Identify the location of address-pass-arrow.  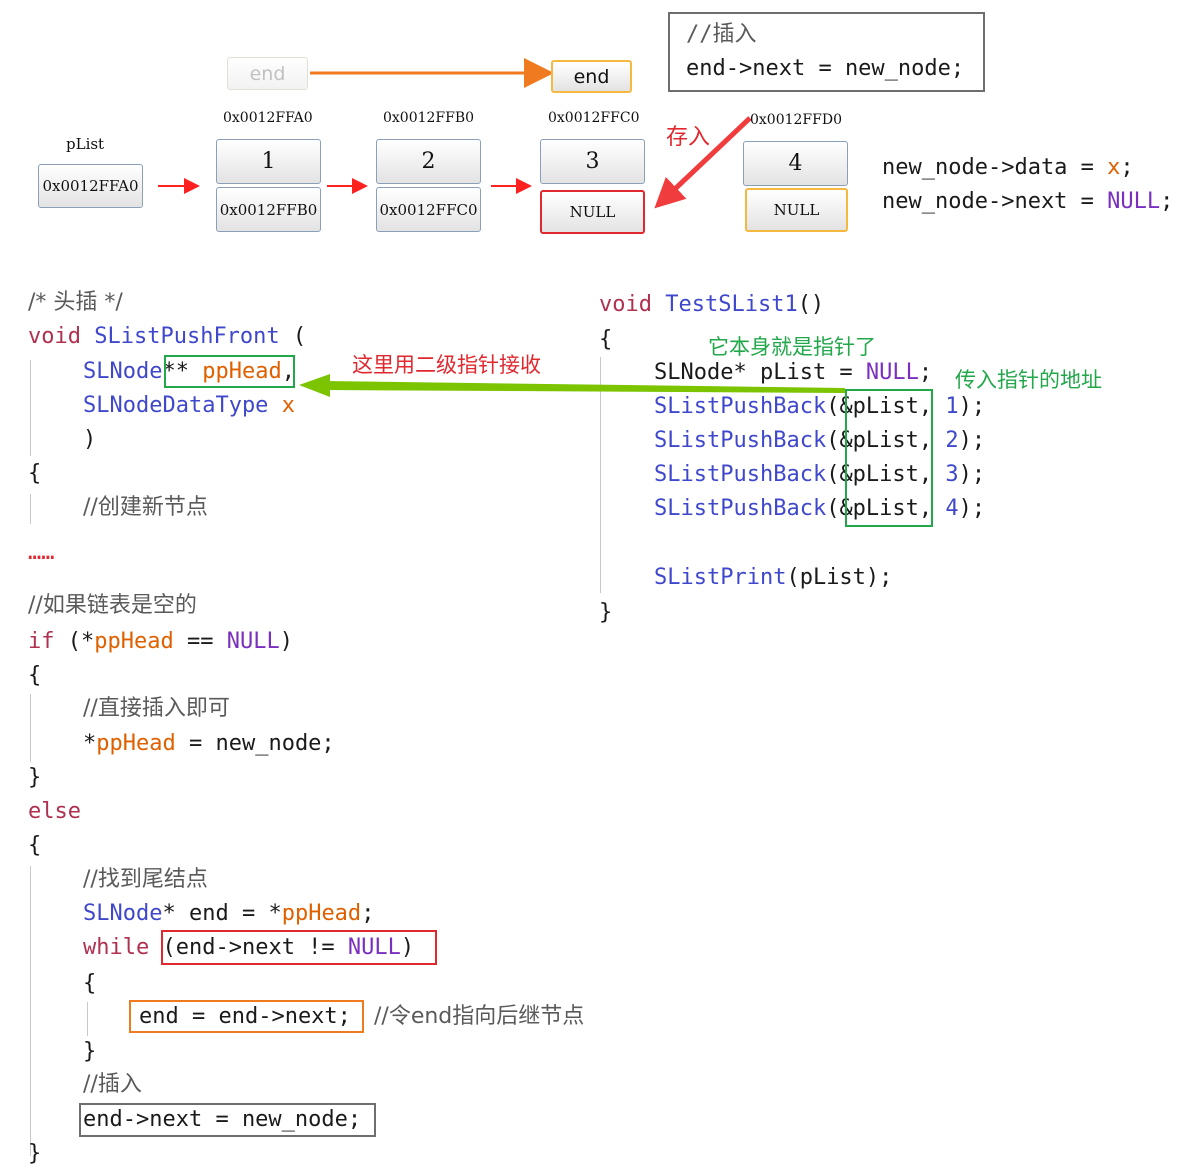
(572, 385).